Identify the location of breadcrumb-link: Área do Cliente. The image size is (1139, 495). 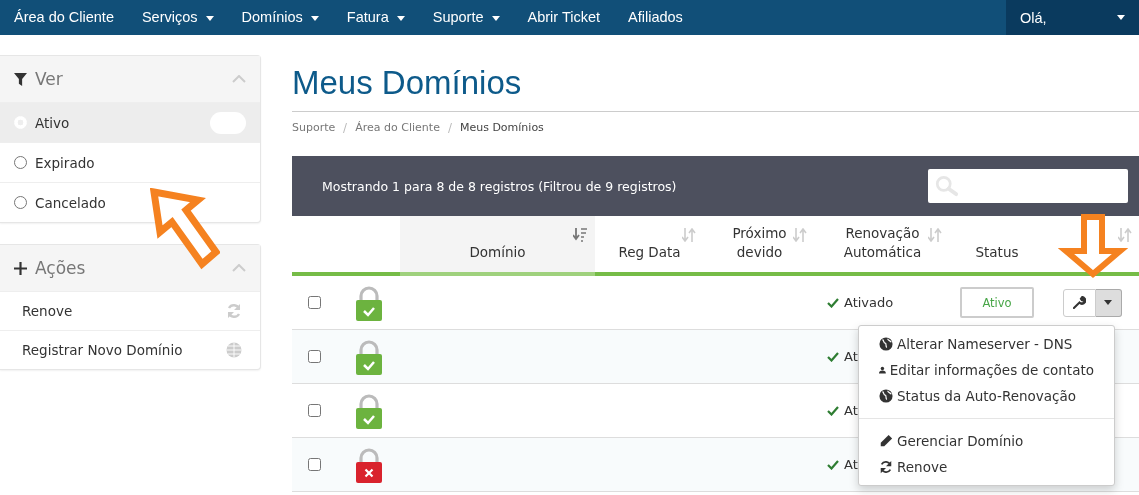
(397, 127).